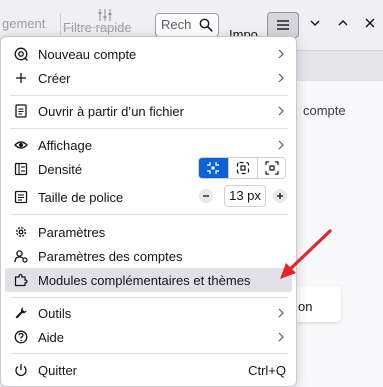  Describe the element at coordinates (60, 25) in the screenshot. I see `toolbar-separator` at that location.